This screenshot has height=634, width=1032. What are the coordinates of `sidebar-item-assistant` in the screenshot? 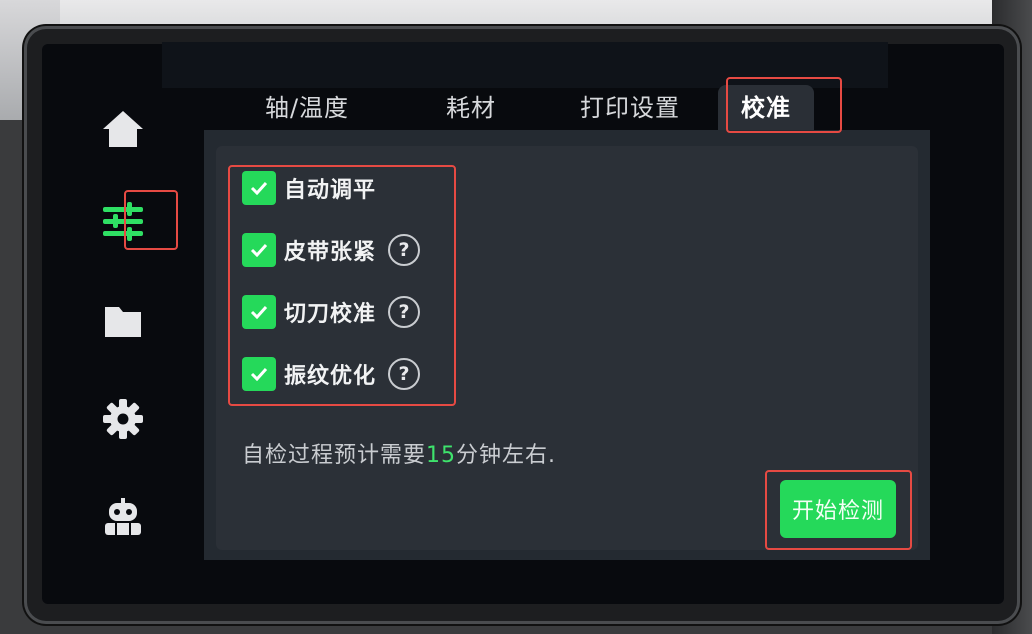 It's located at (123, 517).